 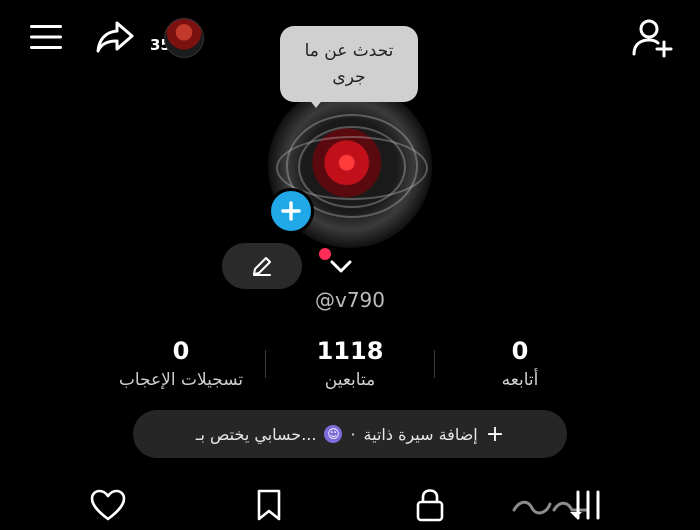 I want to click on plus-icon: +, so click(x=495, y=434).